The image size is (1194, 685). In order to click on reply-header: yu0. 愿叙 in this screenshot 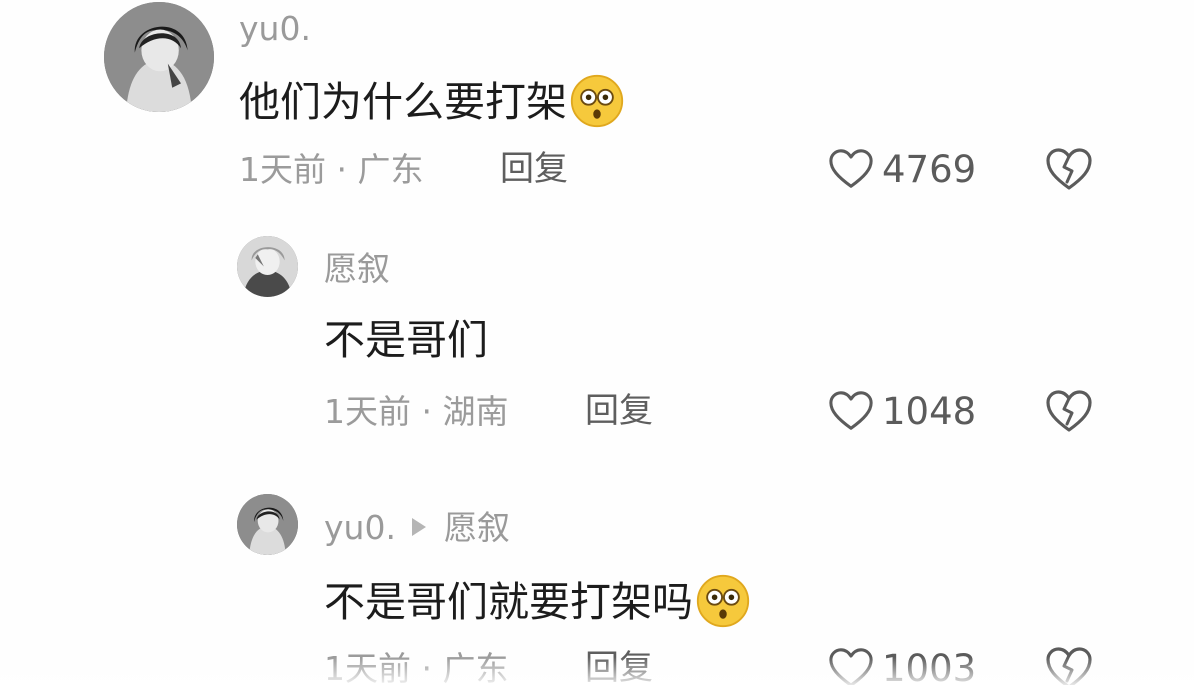, I will do `click(417, 527)`.